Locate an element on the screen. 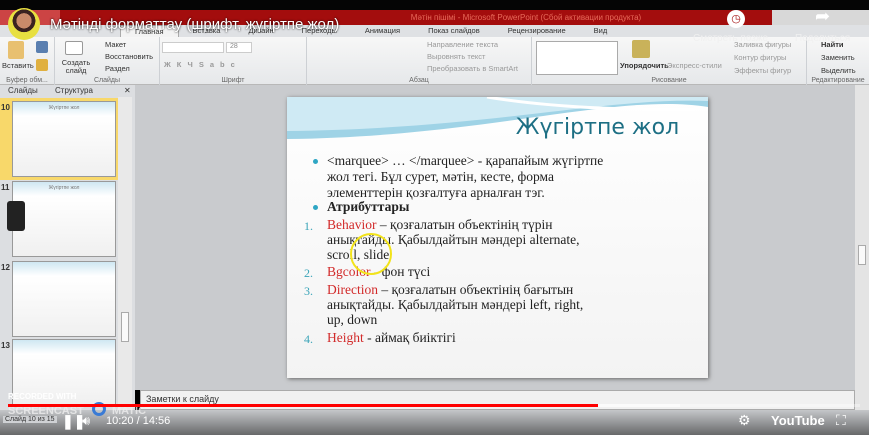 The image size is (869, 435). video-overlay-card-icon is located at coordinates (16, 216).